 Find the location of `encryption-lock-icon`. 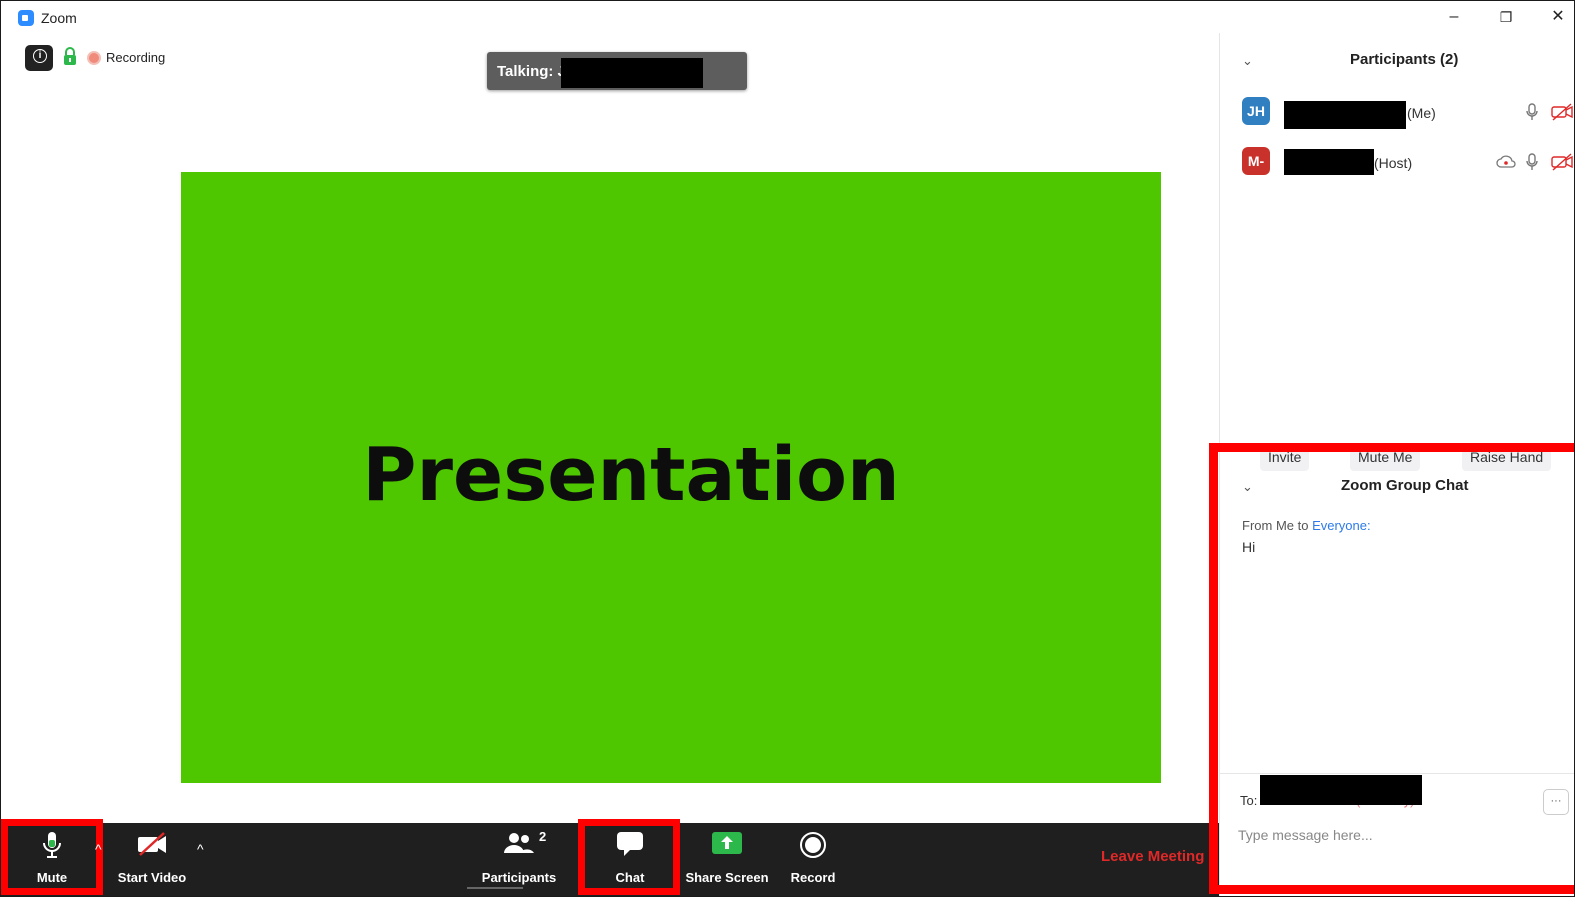

encryption-lock-icon is located at coordinates (70, 56).